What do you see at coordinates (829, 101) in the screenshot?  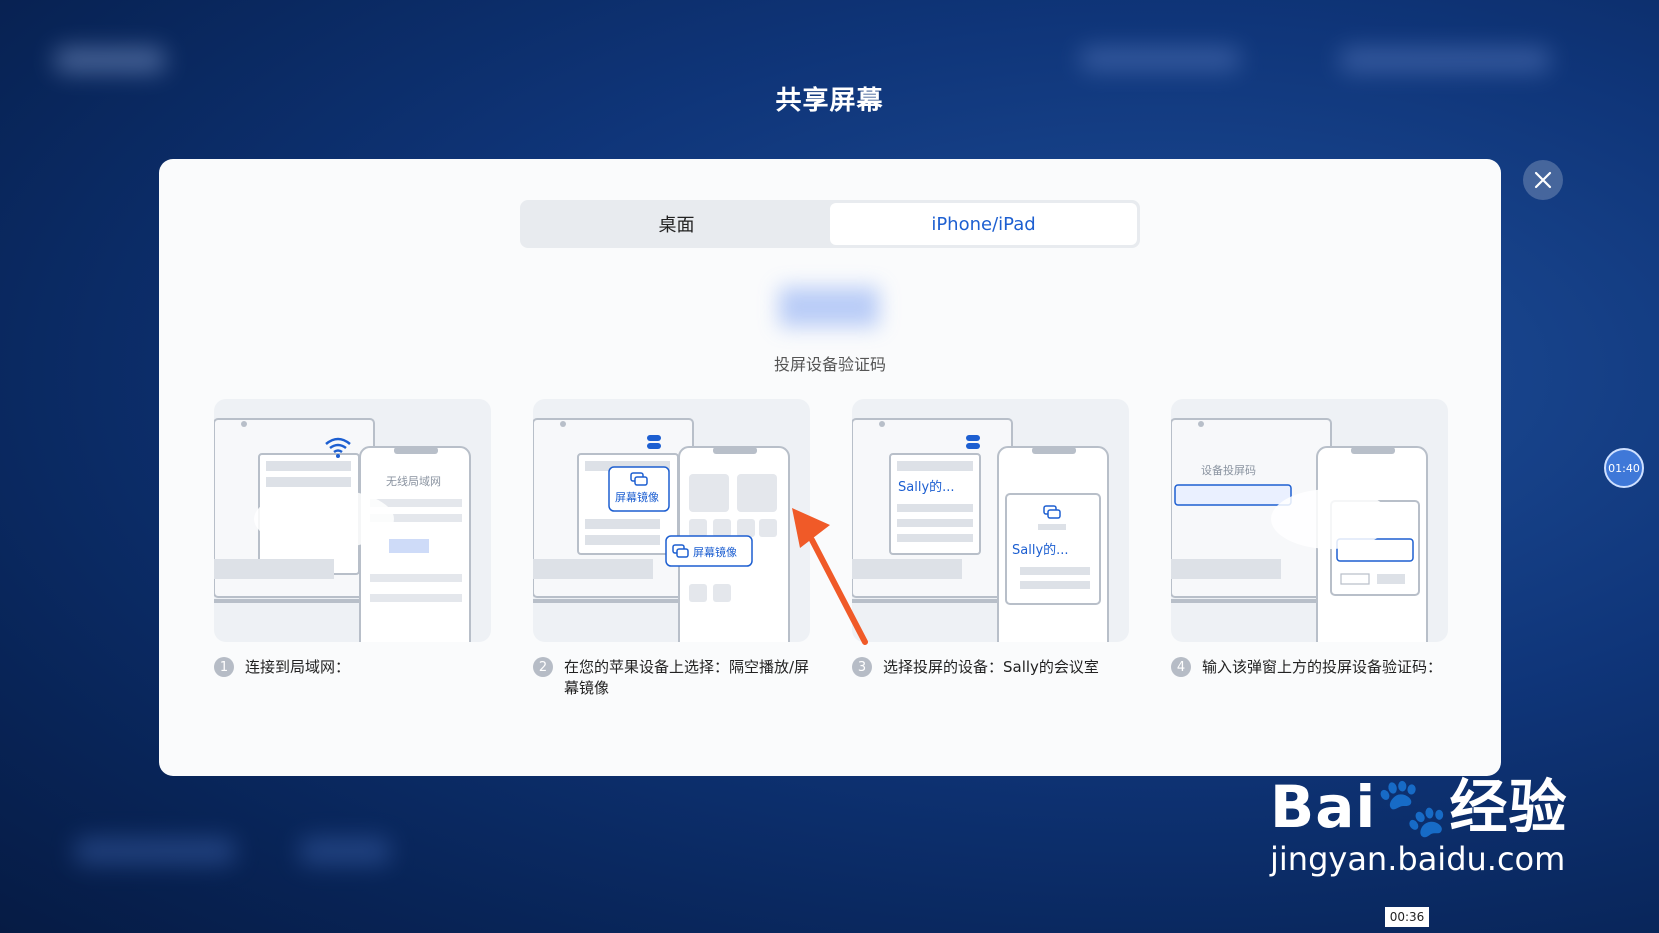 I see `page-title: 共享屏幕` at bounding box center [829, 101].